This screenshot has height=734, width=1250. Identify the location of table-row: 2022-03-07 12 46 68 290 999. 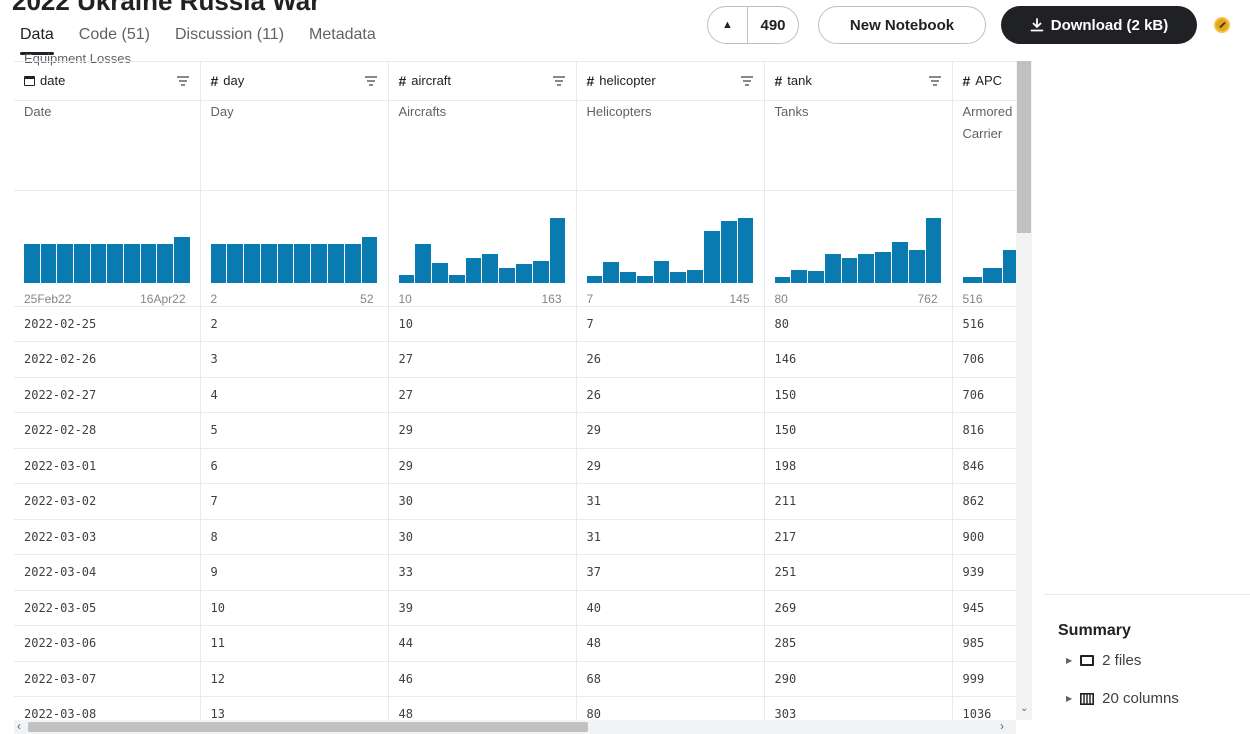
(515, 679).